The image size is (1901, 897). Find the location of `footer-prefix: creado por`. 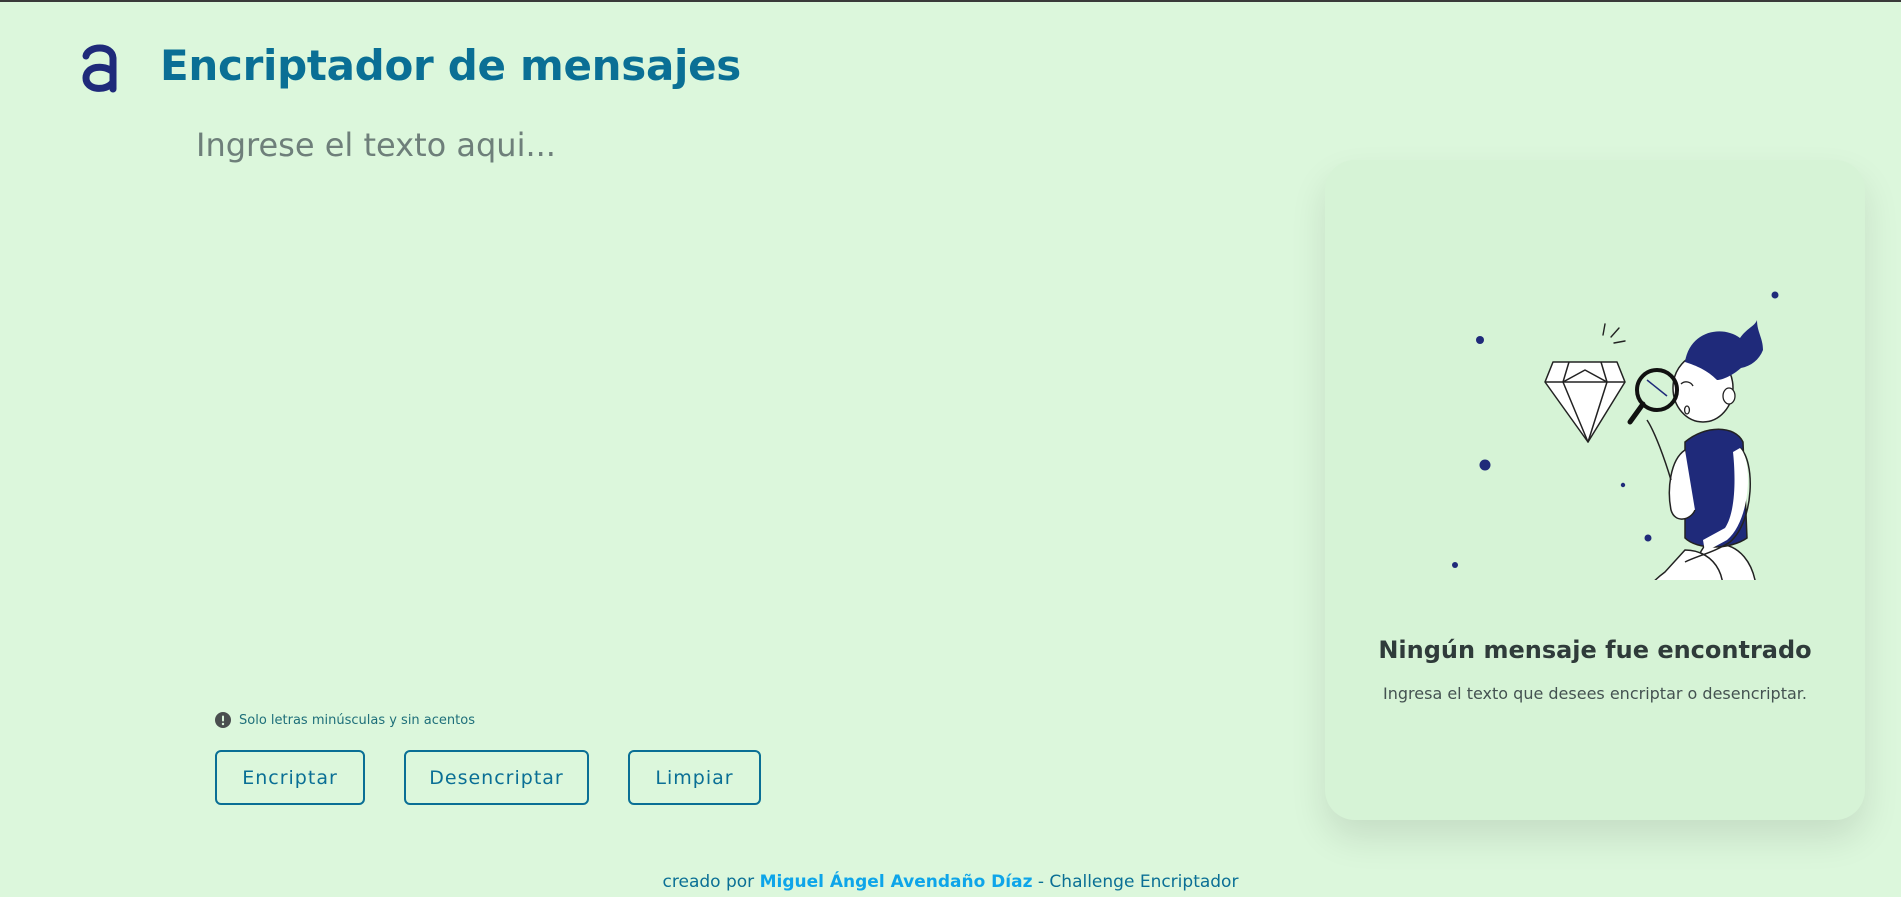

footer-prefix: creado por is located at coordinates (711, 882).